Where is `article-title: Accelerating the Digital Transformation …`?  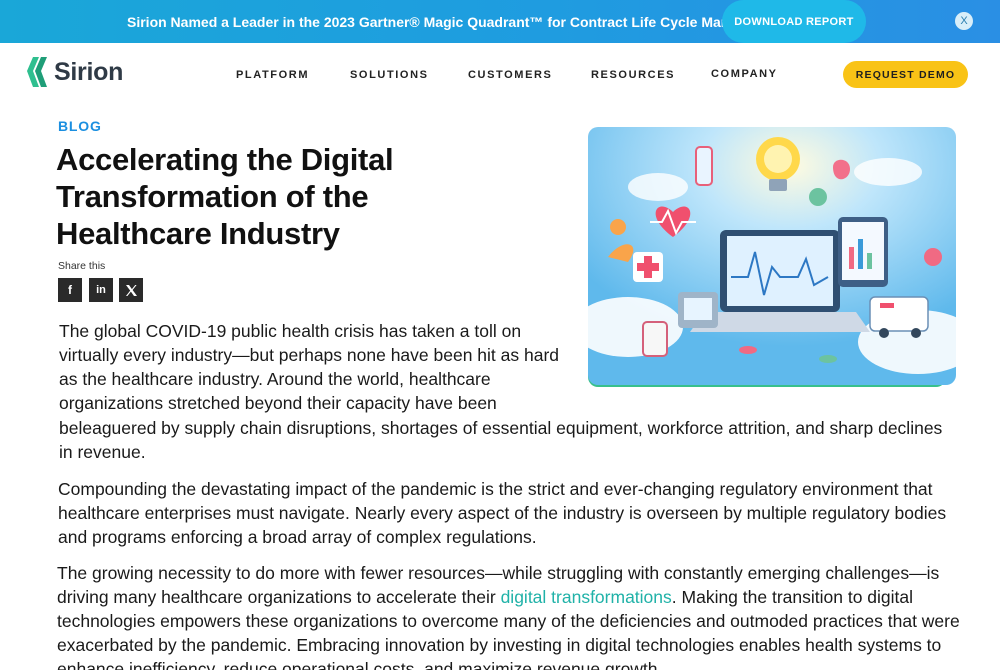 article-title: Accelerating the Digital Transformation … is located at coordinates (225, 196).